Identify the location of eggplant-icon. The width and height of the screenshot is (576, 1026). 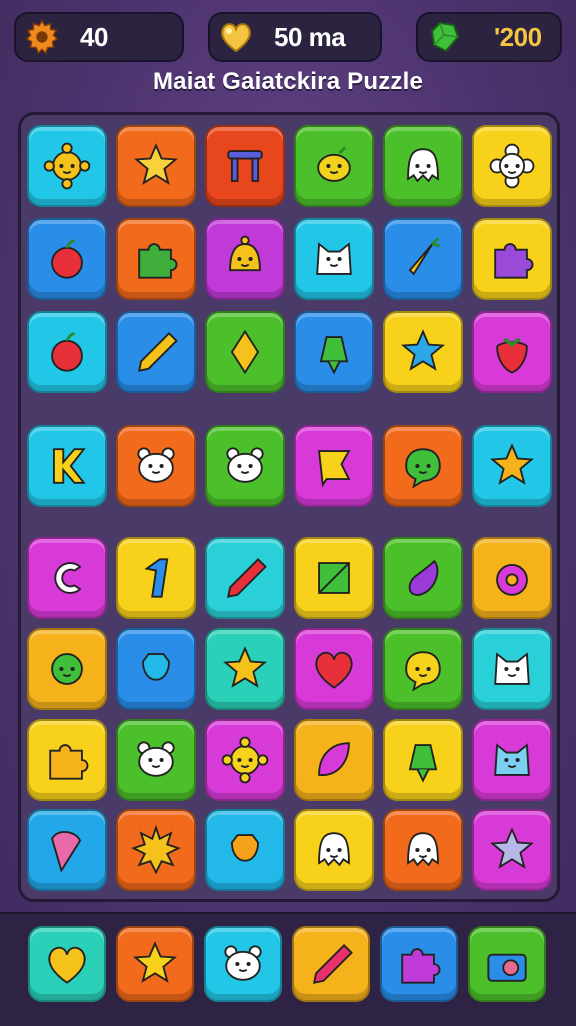
(423, 578).